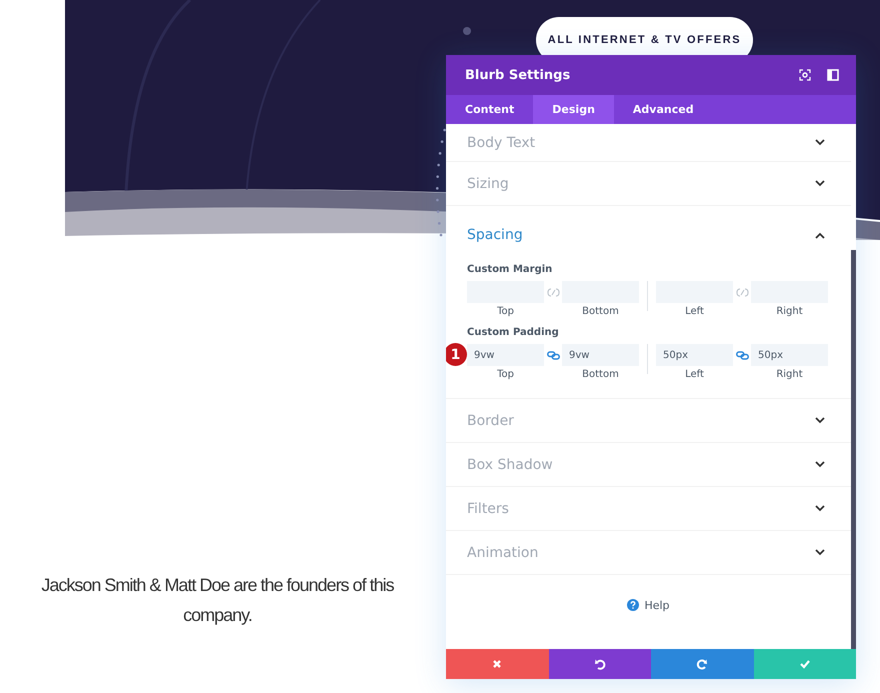 This screenshot has height=693, width=880. I want to click on section-title: Spacing, so click(641, 235).